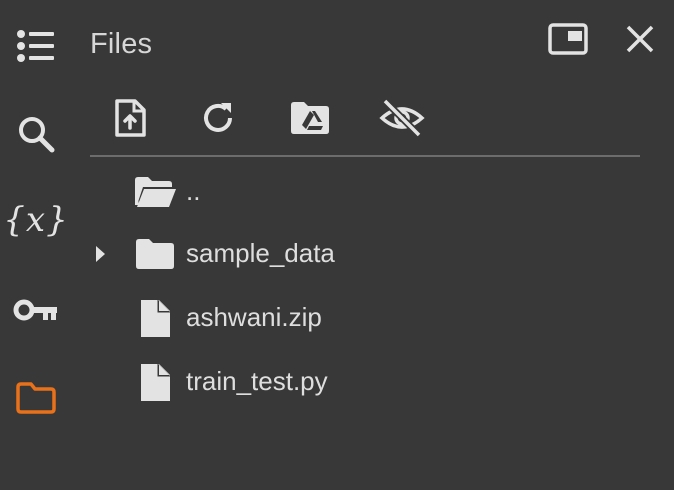  What do you see at coordinates (100, 254) in the screenshot?
I see `expand-caret-icon` at bounding box center [100, 254].